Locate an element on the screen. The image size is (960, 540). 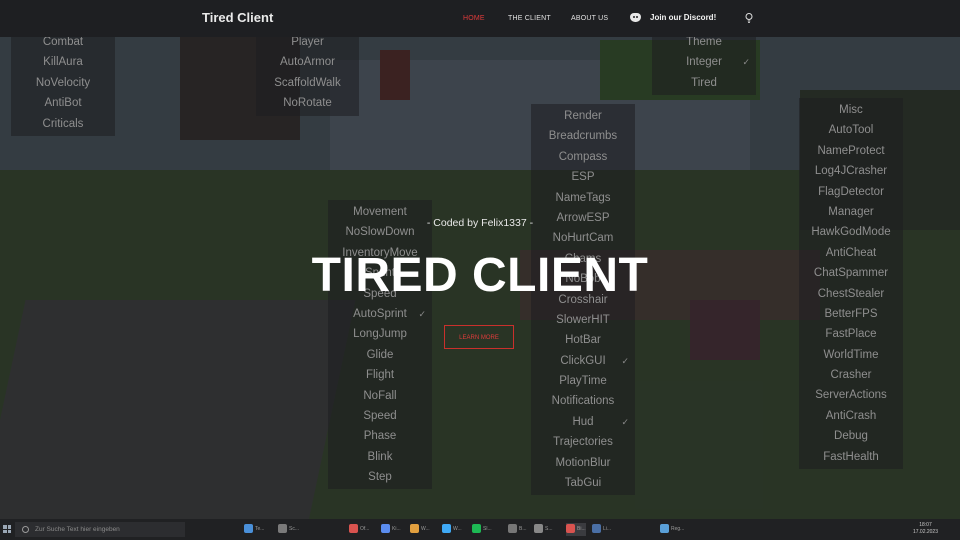
nav-home-link: HOME is located at coordinates (474, 18).